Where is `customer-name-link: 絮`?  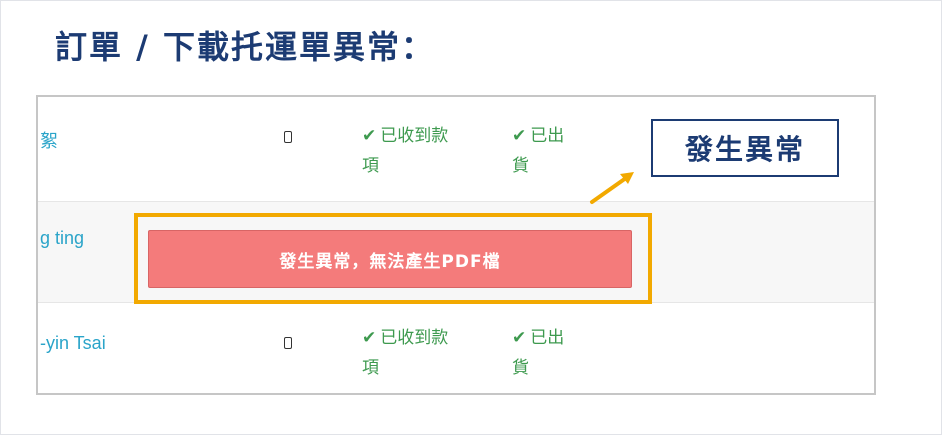
customer-name-link: 絮 is located at coordinates (49, 140).